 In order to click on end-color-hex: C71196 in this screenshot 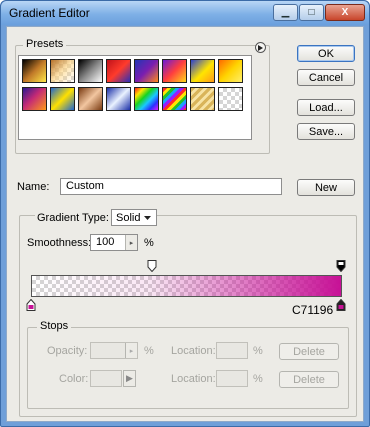, I will do `click(313, 310)`.